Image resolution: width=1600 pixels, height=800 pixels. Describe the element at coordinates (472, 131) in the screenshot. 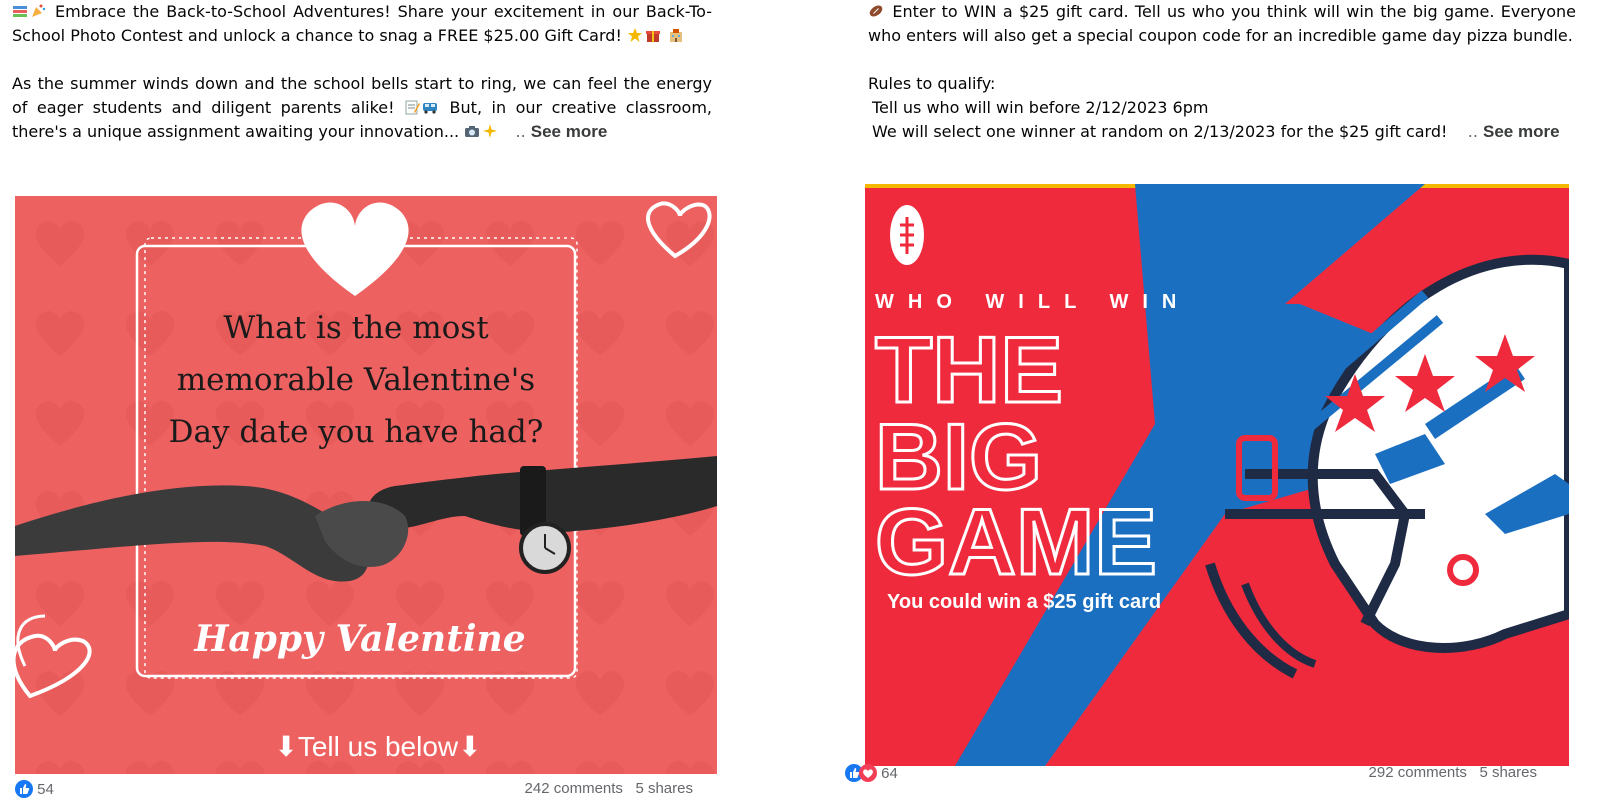

I see `camera-icon` at that location.